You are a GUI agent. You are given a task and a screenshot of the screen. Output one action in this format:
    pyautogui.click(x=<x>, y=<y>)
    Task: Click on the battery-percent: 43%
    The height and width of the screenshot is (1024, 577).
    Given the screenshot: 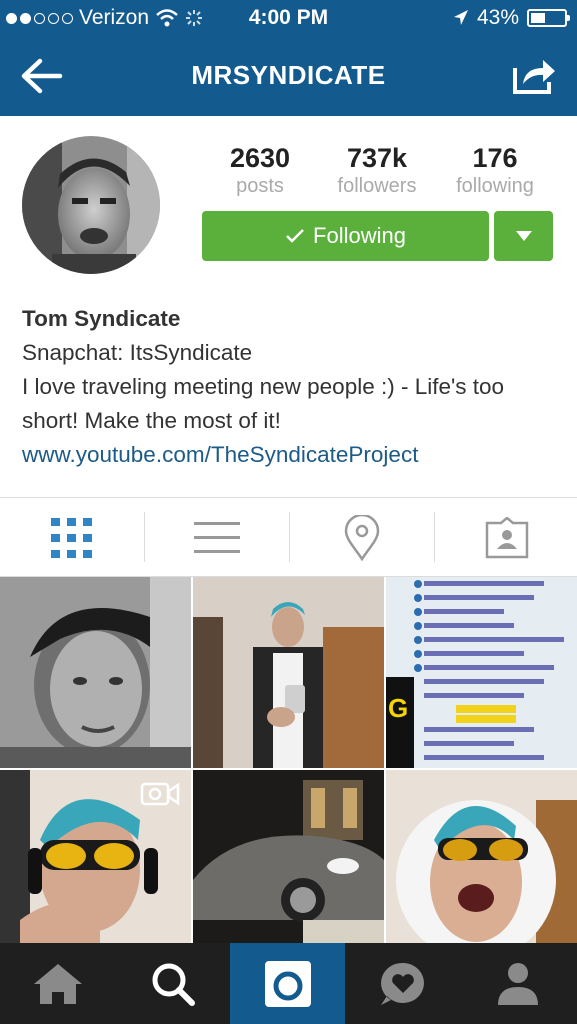 What is the action you would take?
    pyautogui.click(x=497, y=17)
    